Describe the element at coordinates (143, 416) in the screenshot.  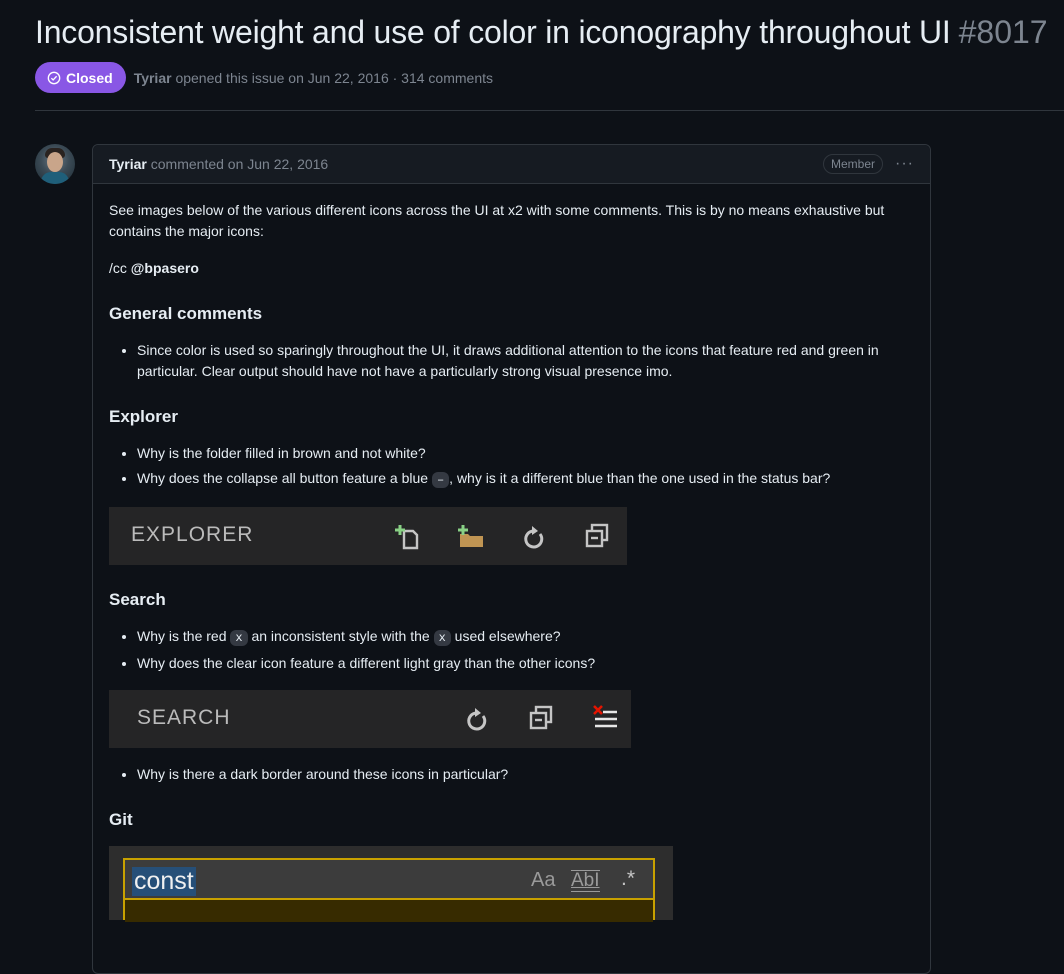
I see `heading-explorer: Explorer` at that location.